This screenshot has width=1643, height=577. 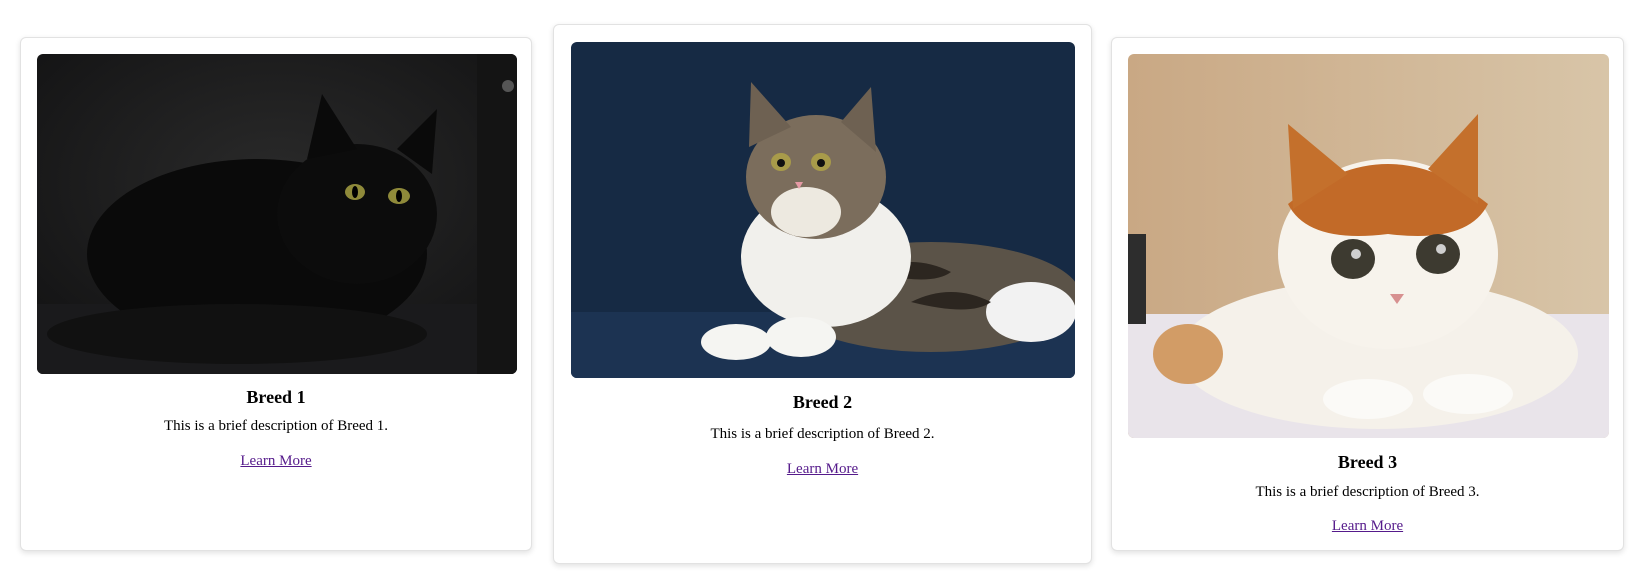 What do you see at coordinates (1367, 462) in the screenshot?
I see `breed-title: Breed 3` at bounding box center [1367, 462].